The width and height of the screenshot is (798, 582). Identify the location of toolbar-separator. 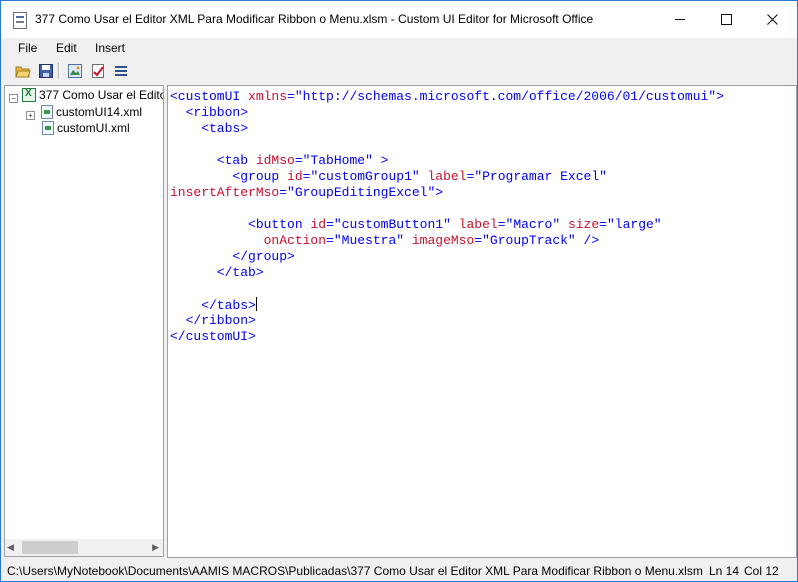
(59, 71).